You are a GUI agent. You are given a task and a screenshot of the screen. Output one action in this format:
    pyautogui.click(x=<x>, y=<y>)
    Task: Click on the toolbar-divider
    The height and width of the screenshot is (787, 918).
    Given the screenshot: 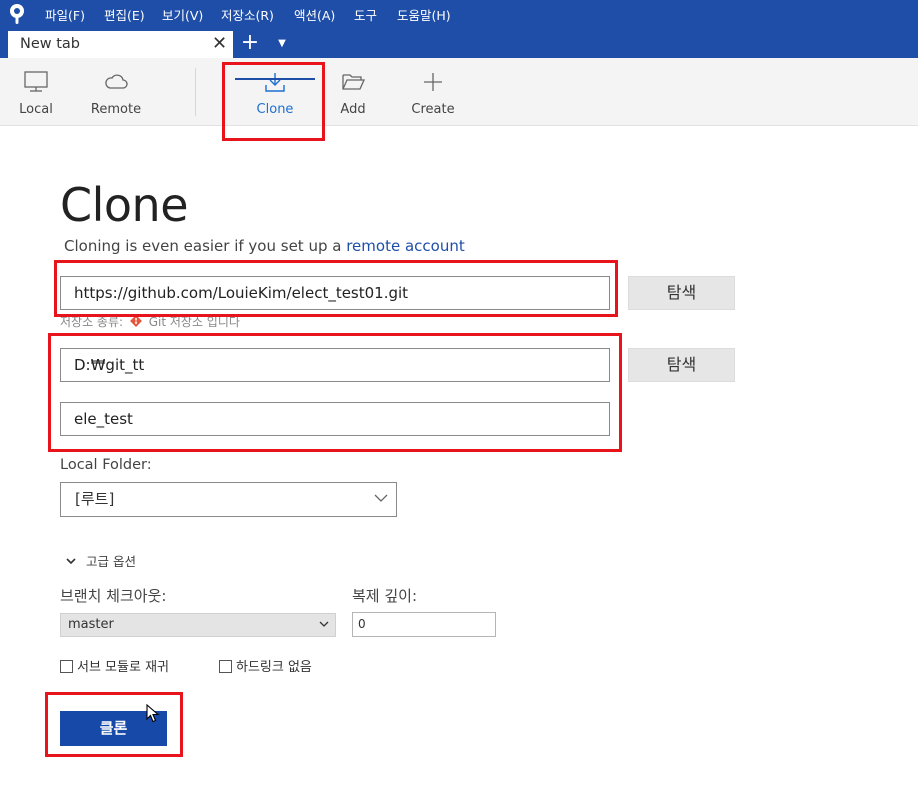 What is the action you would take?
    pyautogui.click(x=195, y=92)
    